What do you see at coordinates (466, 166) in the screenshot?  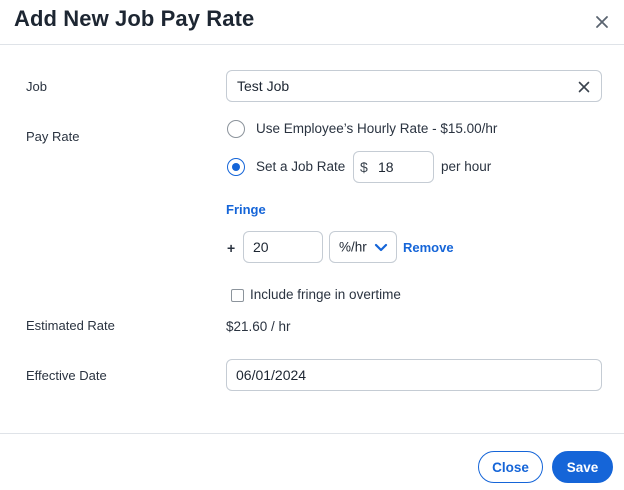 I see `rate-suffix: per hour` at bounding box center [466, 166].